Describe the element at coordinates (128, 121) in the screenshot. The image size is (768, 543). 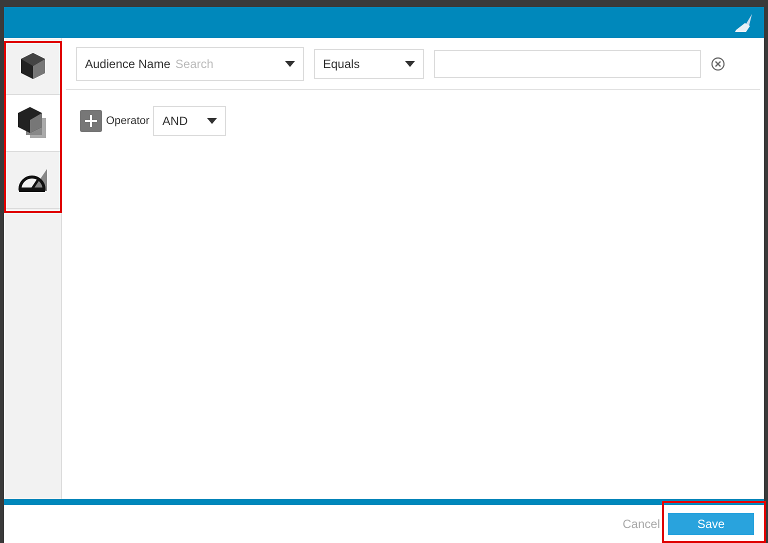
I see `operator-label: Operator` at that location.